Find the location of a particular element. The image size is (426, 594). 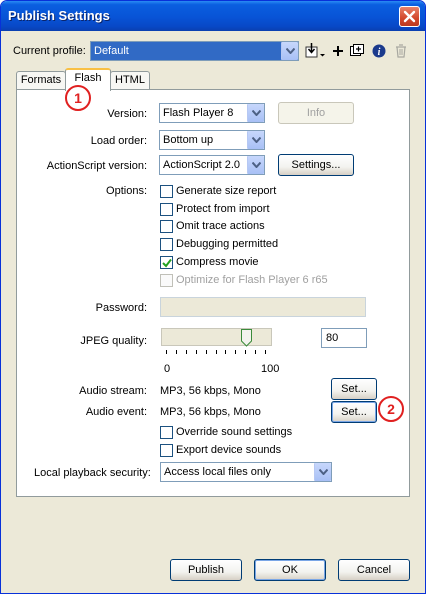

version-select-value: Flash Player 8 is located at coordinates (198, 113).